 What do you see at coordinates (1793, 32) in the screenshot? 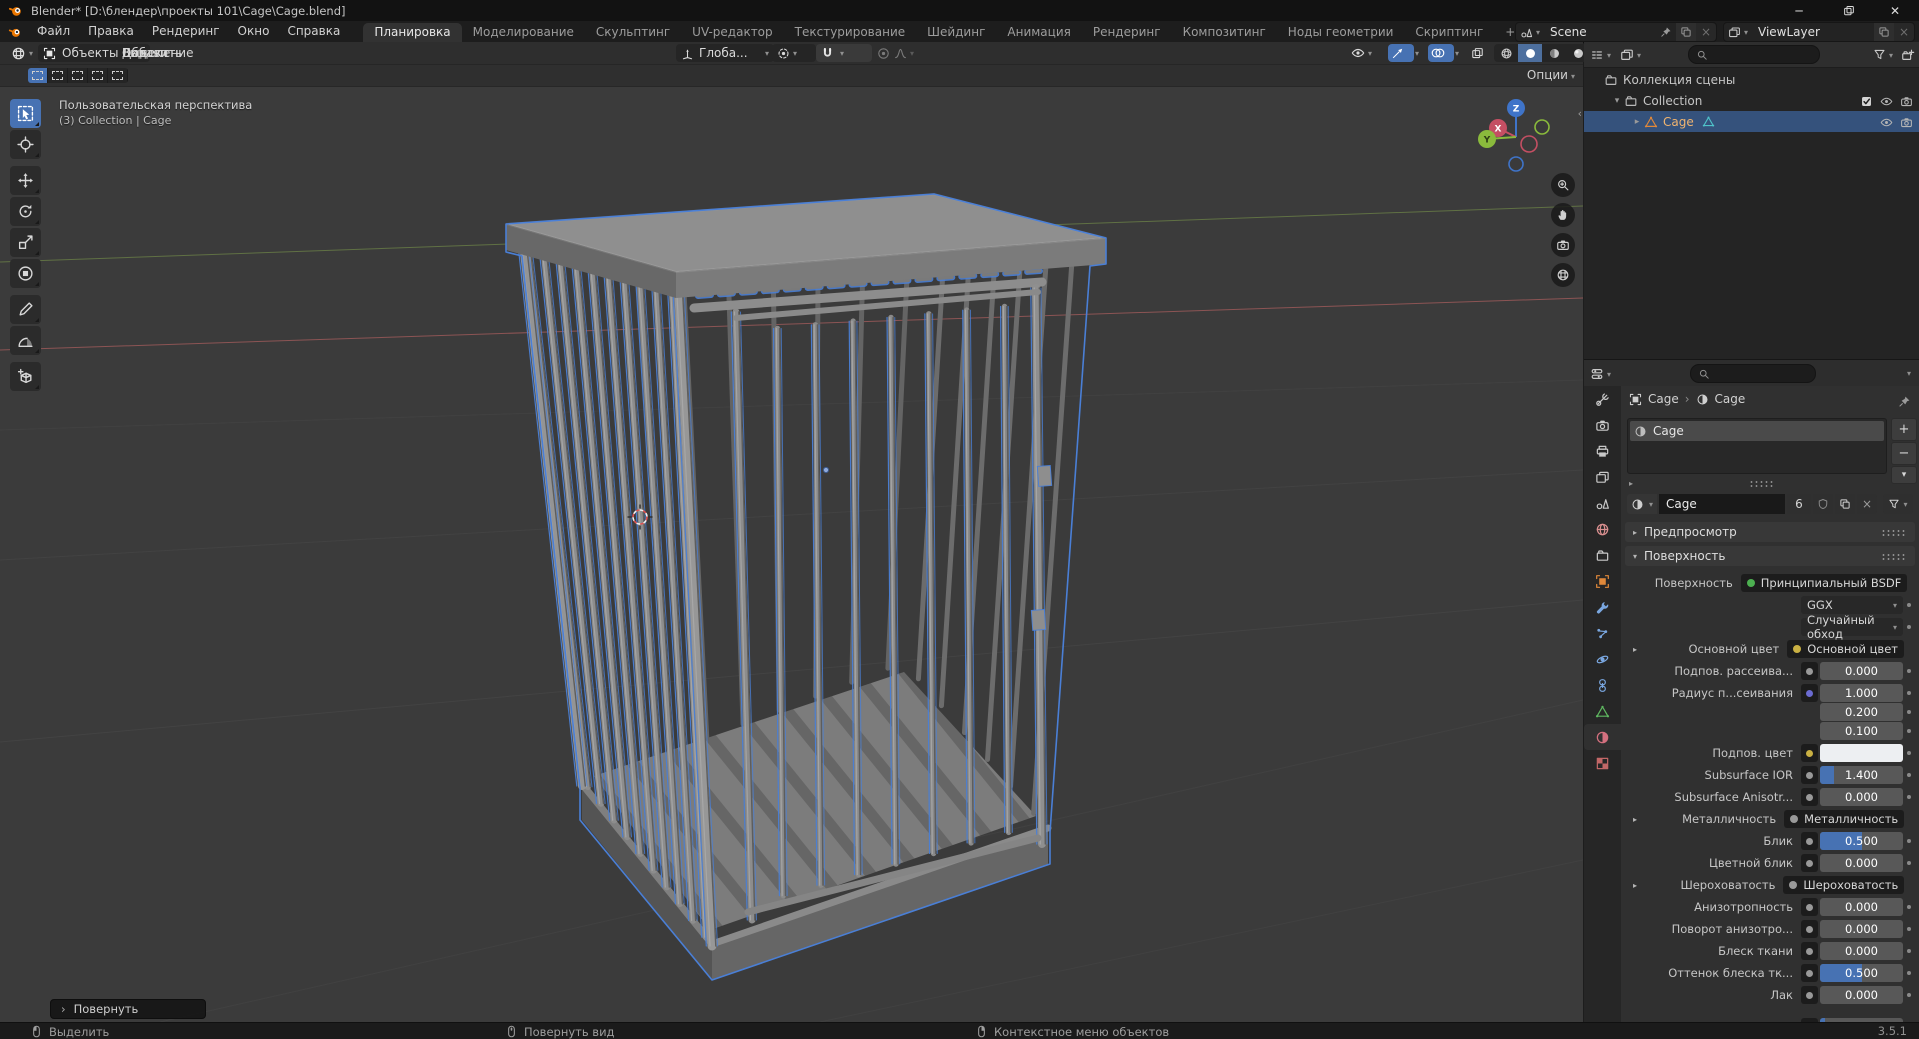
I see `viewlayer-name: ViewLayer` at bounding box center [1793, 32].